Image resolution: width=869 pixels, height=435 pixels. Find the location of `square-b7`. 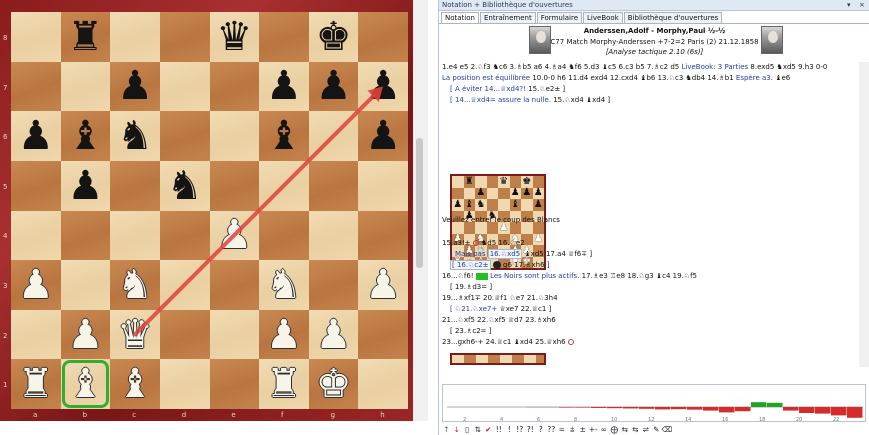

square-b7 is located at coordinates (85, 86).